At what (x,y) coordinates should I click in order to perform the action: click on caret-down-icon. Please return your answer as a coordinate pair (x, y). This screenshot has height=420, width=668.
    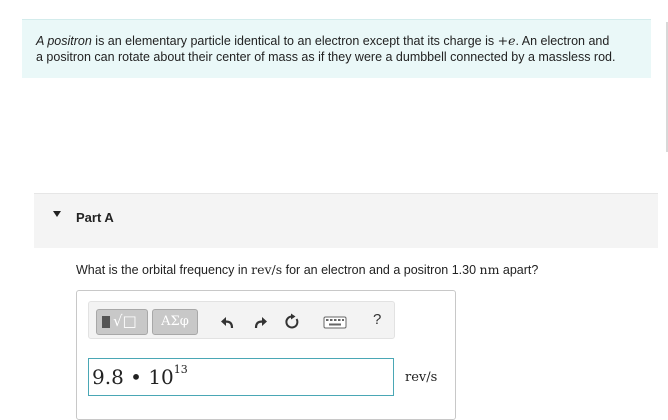
    Looking at the image, I should click on (57, 214).